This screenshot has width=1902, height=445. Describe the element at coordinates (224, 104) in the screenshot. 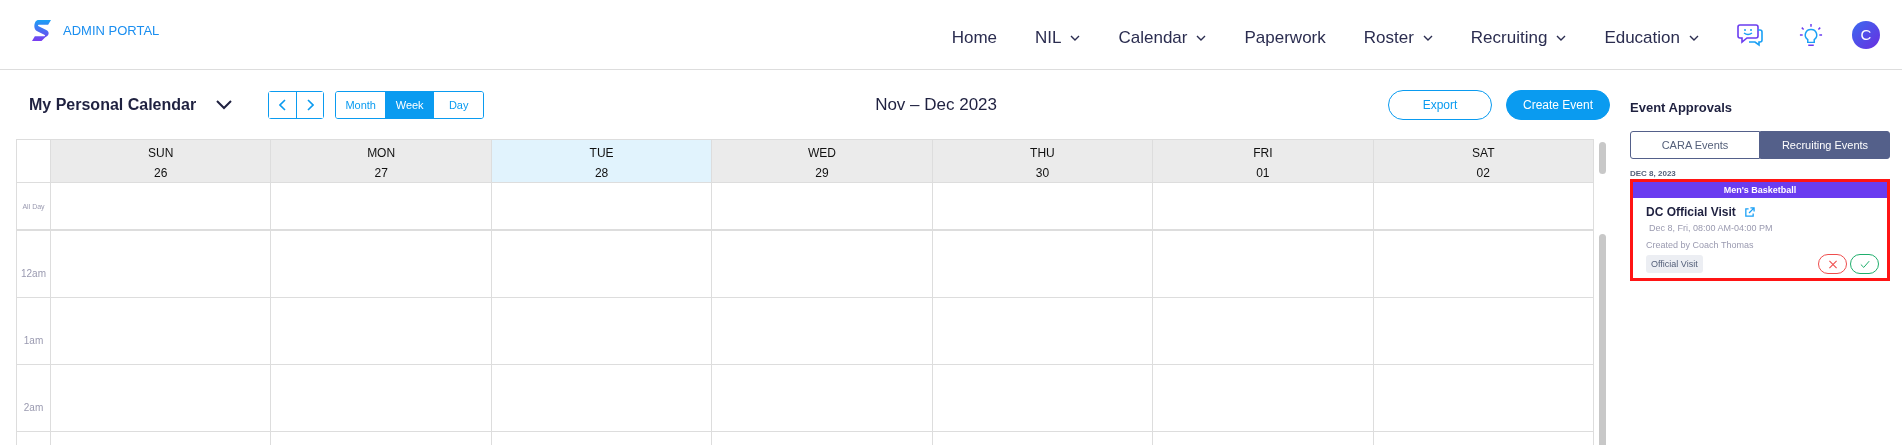

I see `chevron-down-icon` at that location.